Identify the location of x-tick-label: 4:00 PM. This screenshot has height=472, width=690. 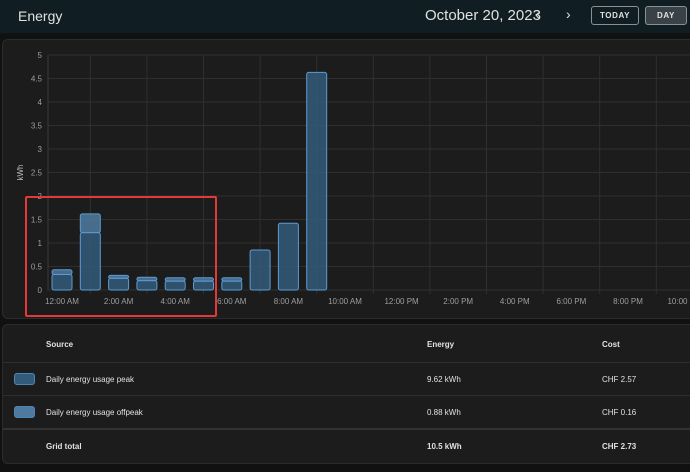
(515, 301).